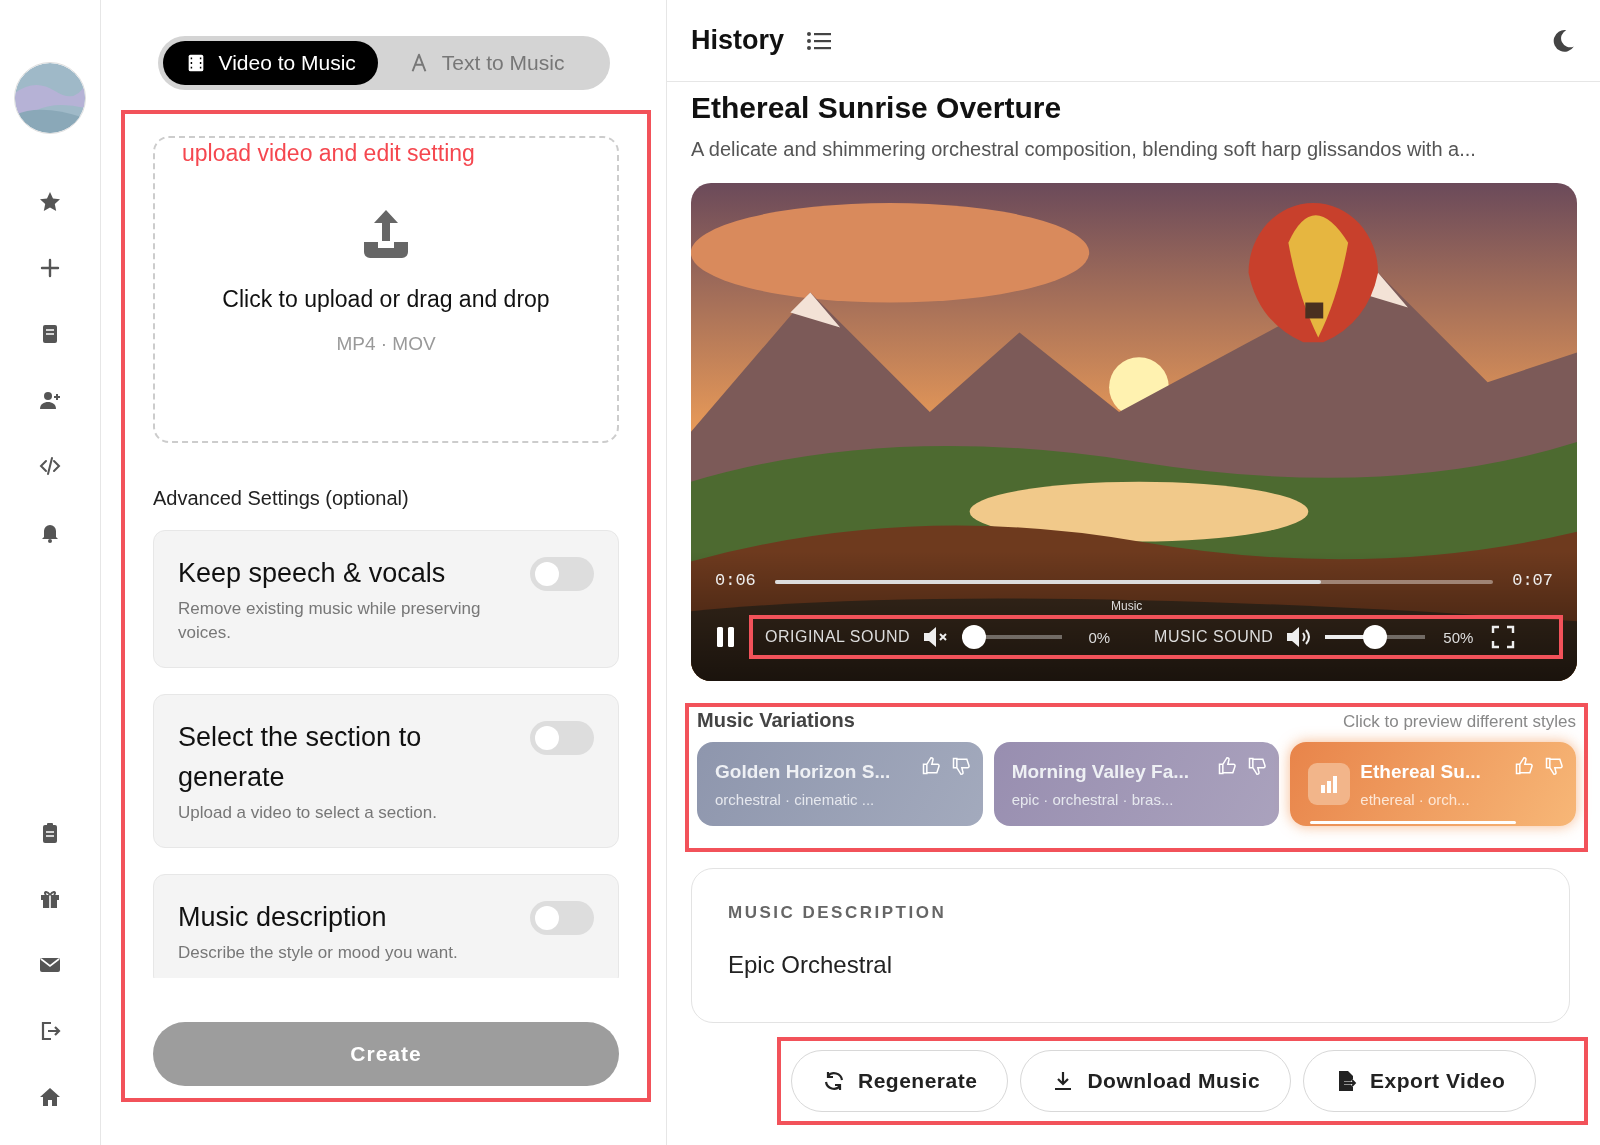  Describe the element at coordinates (1459, 722) in the screenshot. I see `section-hint: Click to preview different styles` at that location.